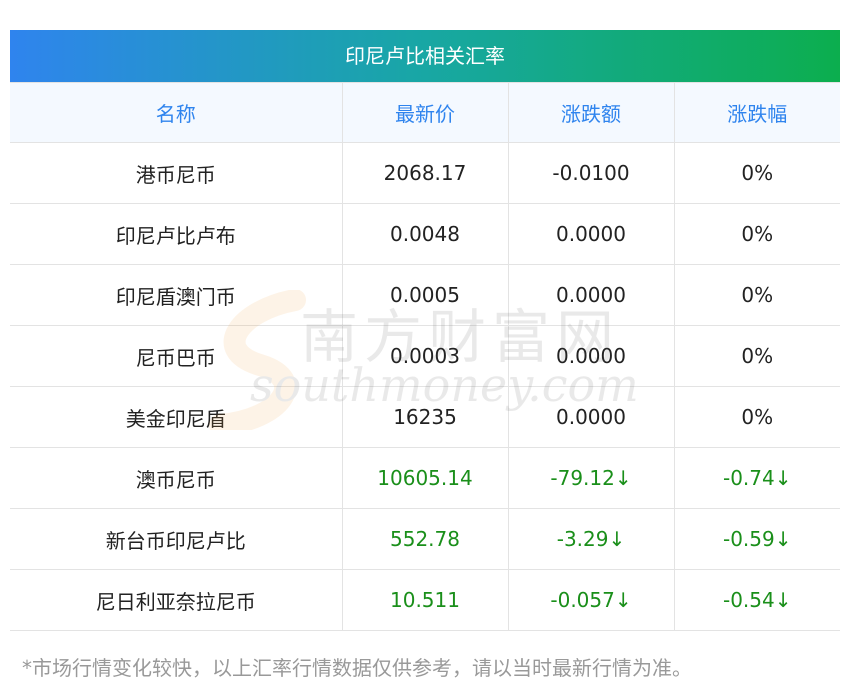 The width and height of the screenshot is (850, 698). I want to click on table-row: 美金印尼盾 16235 0.0000 0%, so click(425, 417).